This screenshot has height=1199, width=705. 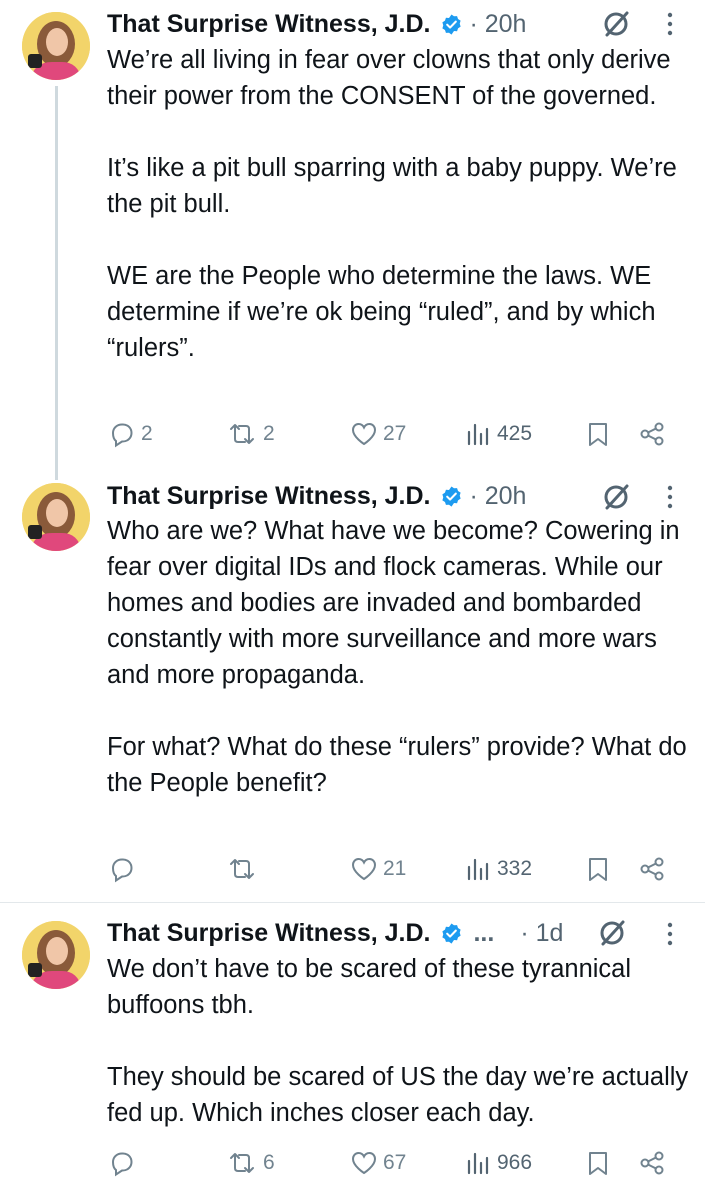 What do you see at coordinates (269, 1162) in the screenshot?
I see `repost-count: 6` at bounding box center [269, 1162].